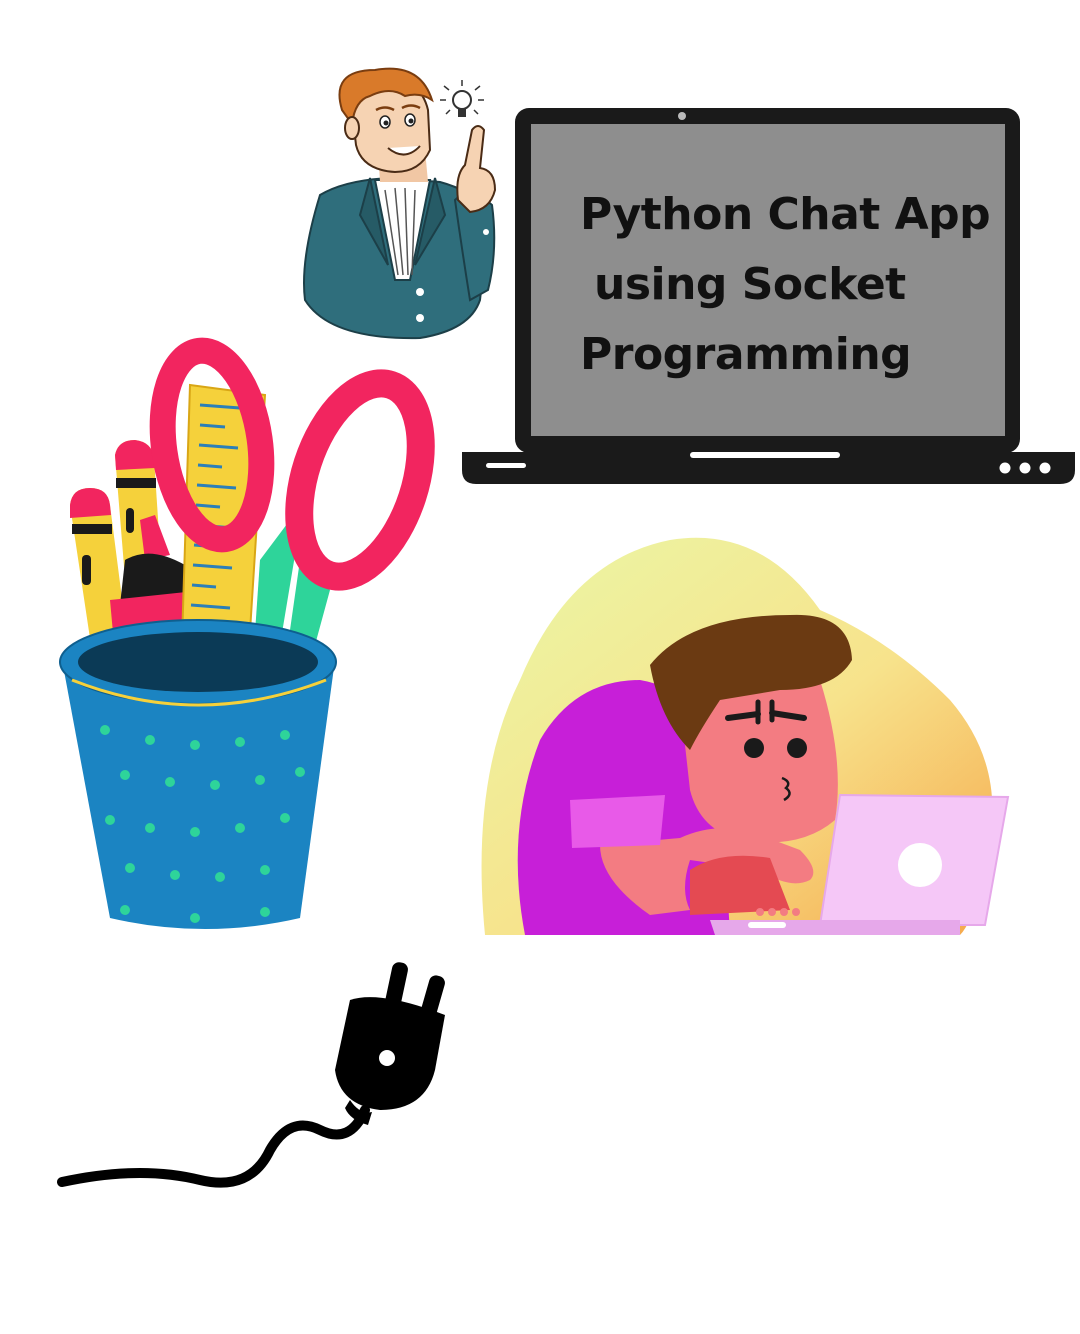  I want to click on laptop-screen-title: Python Chat App using Socket Programming, so click(795, 285).